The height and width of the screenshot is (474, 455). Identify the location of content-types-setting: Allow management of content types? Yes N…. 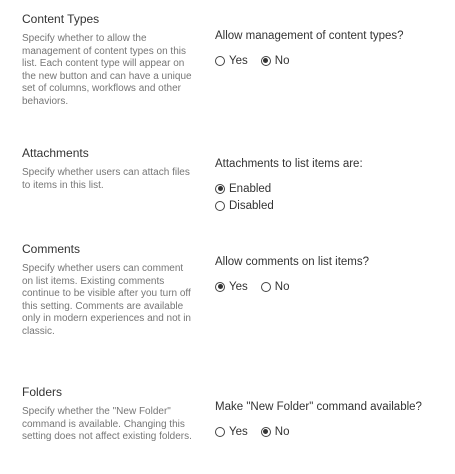
(332, 49).